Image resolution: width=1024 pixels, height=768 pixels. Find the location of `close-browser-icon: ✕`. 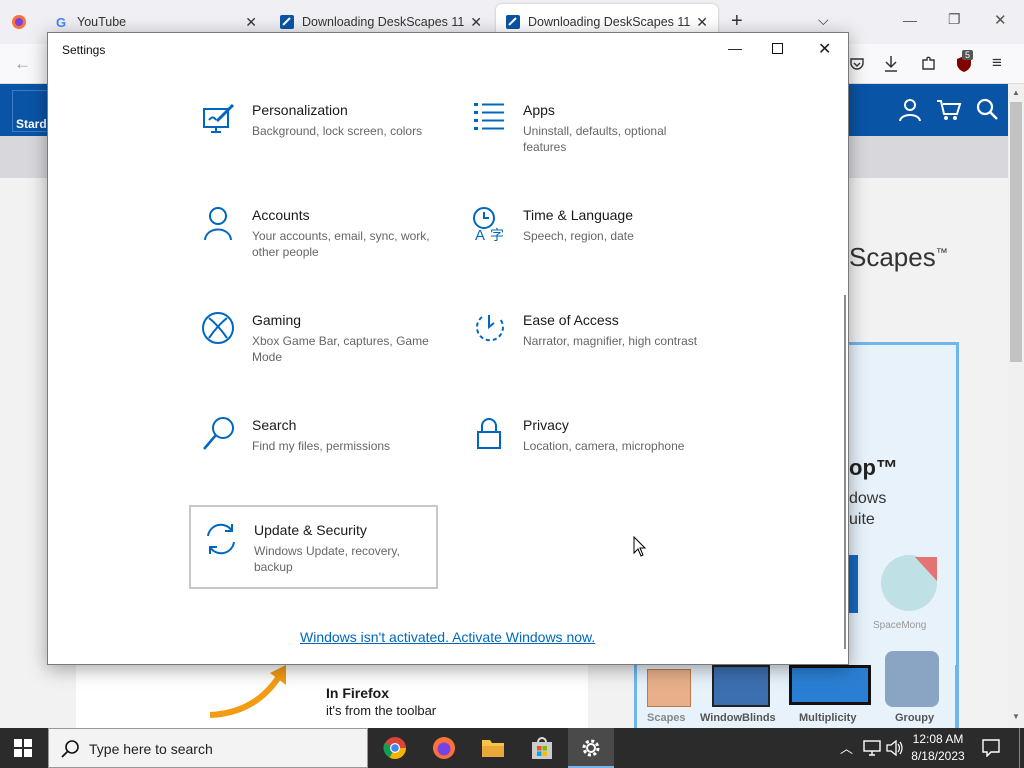

close-browser-icon: ✕ is located at coordinates (1000, 20).